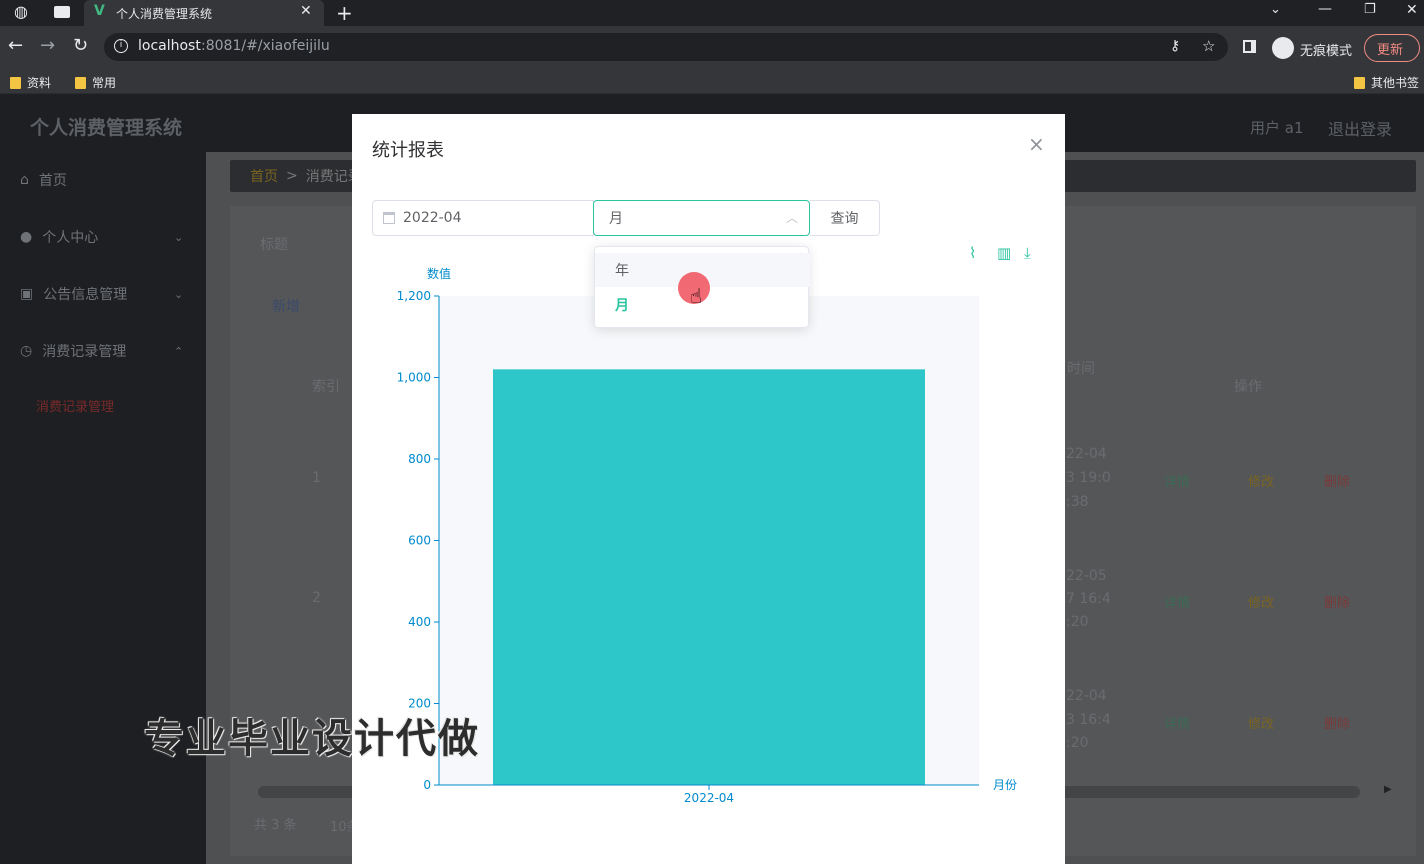  I want to click on col-index-header: 索引, so click(326, 387).